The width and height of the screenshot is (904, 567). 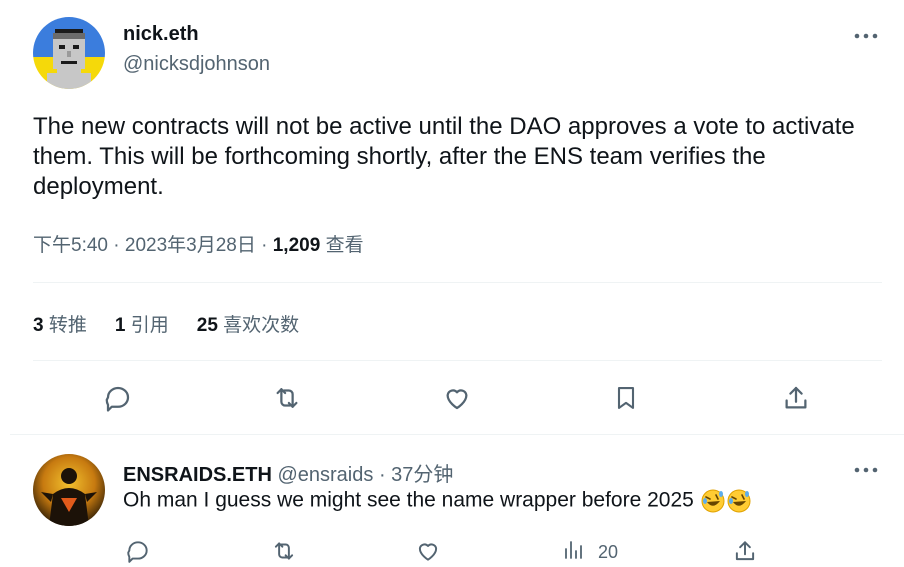 I want to click on reply-avatar, so click(x=69, y=490).